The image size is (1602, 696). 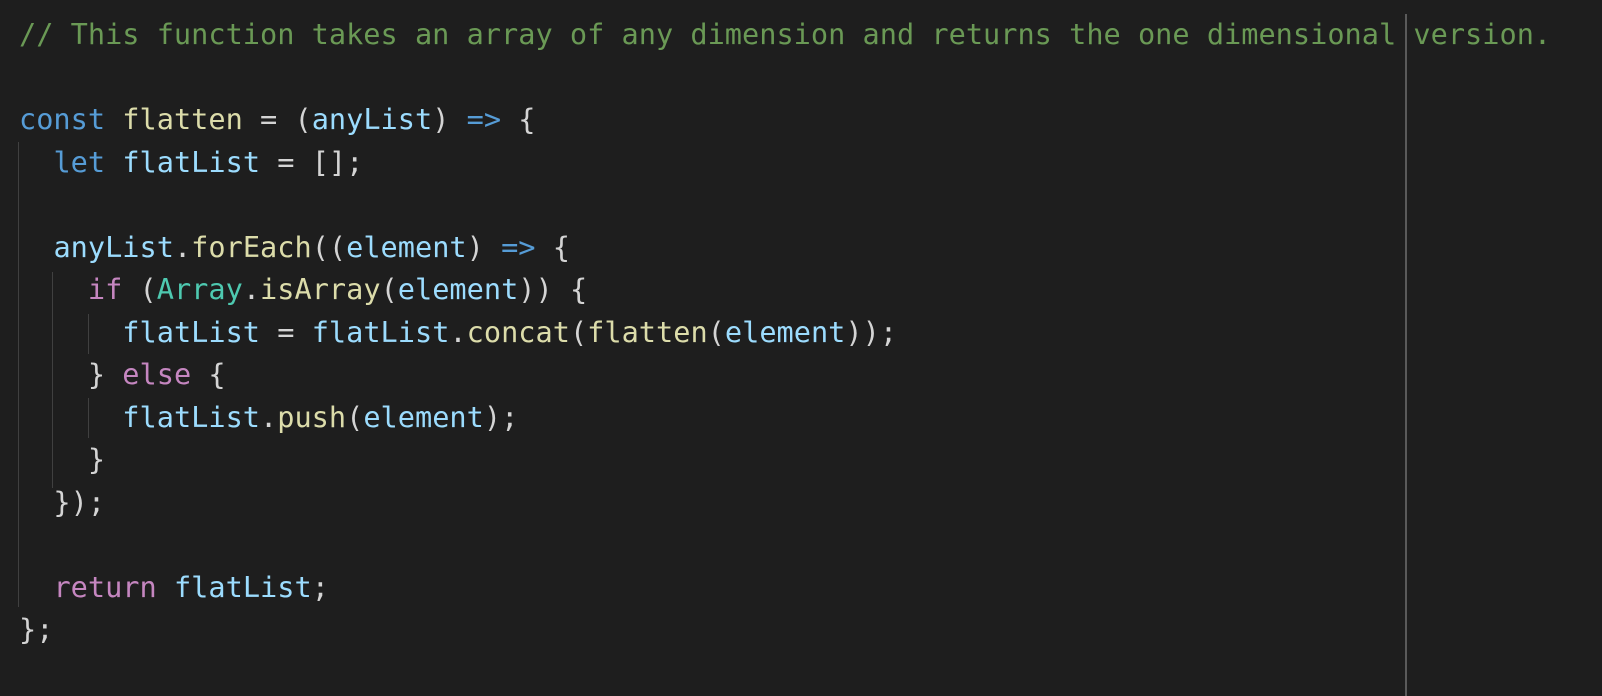 What do you see at coordinates (105, 586) in the screenshot?
I see `code-token: return` at bounding box center [105, 586].